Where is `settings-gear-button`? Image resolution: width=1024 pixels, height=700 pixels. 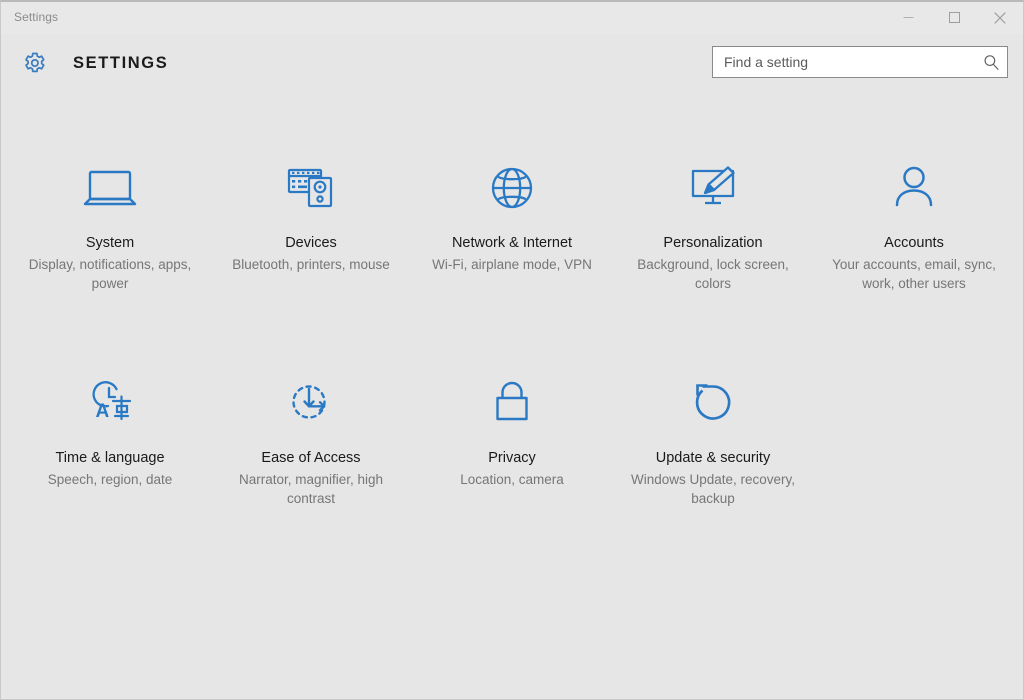
settings-gear-button is located at coordinates (34, 63).